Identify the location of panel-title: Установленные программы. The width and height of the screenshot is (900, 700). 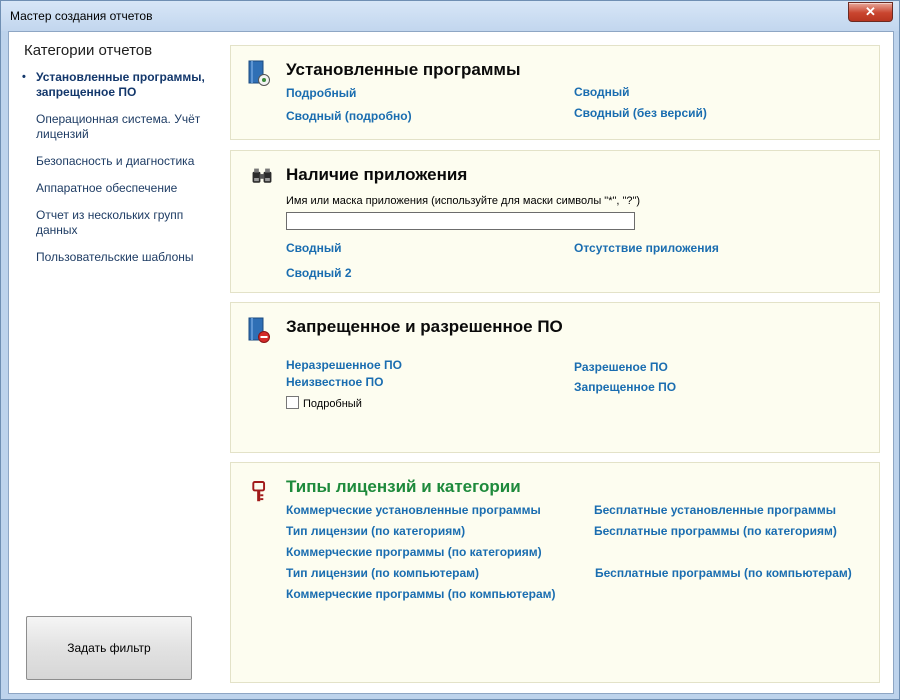
(403, 69).